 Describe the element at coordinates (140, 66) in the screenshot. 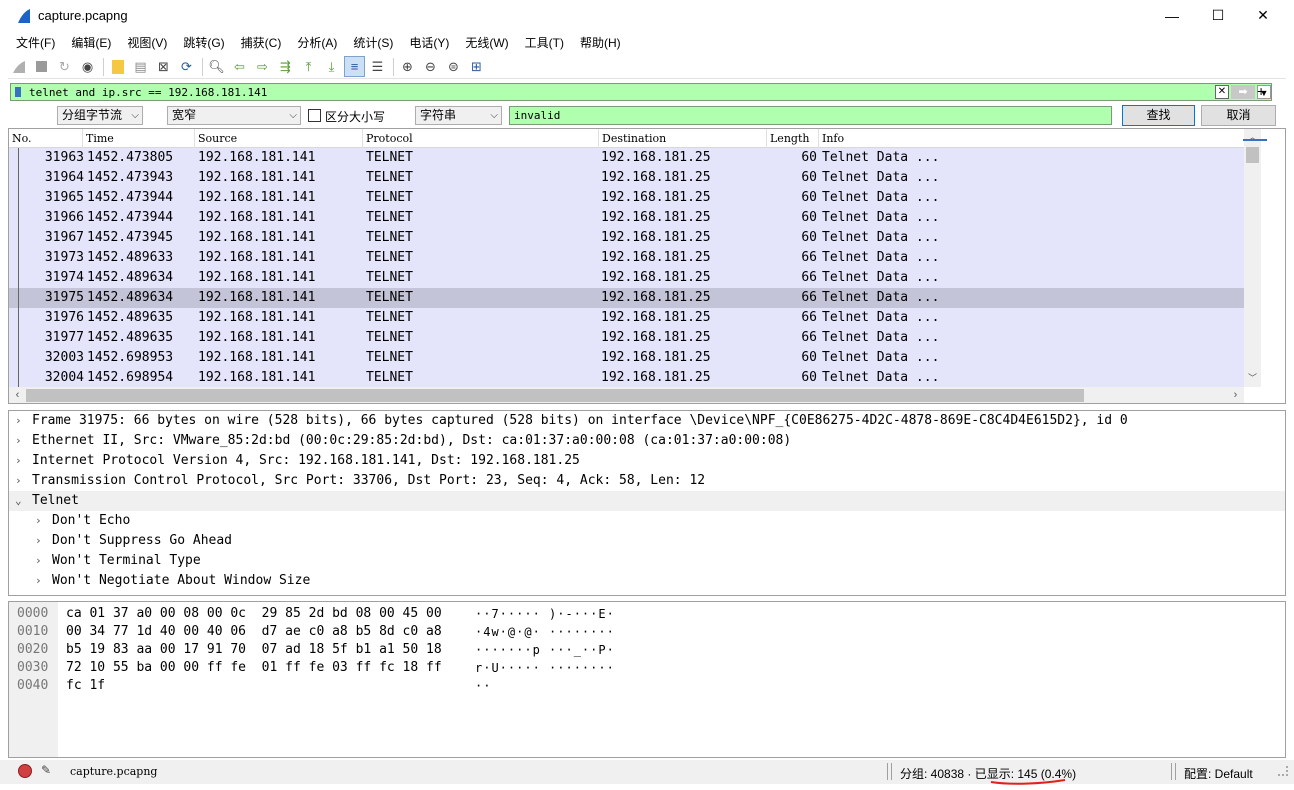

I see `save-file-icon: ▤` at that location.